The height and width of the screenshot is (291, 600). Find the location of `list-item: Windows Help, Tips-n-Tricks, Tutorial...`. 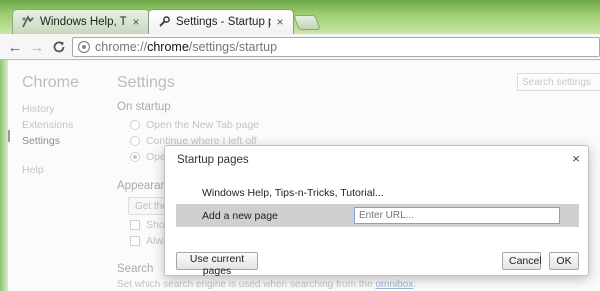

list-item: Windows Help, Tips-n-Tricks, Tutorial... is located at coordinates (377, 192).